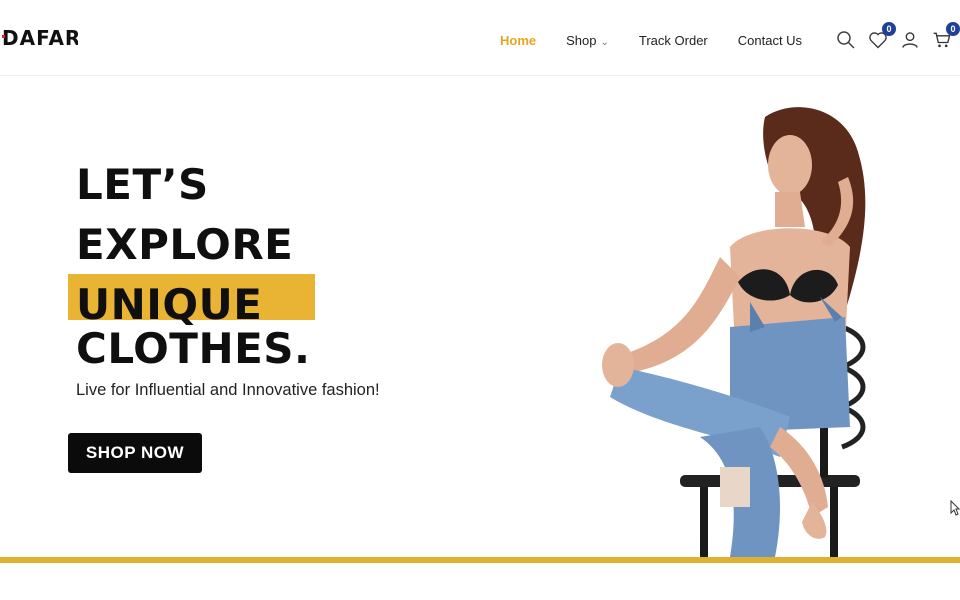 Image resolution: width=960 pixels, height=600 pixels. I want to click on header-icons: 0 0, so click(897, 38).